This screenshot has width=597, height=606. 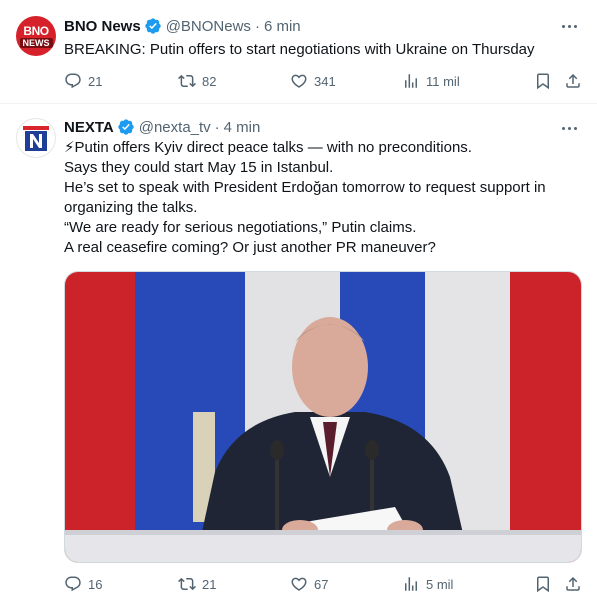 What do you see at coordinates (325, 81) in the screenshot?
I see `like-count: 341` at bounding box center [325, 81].